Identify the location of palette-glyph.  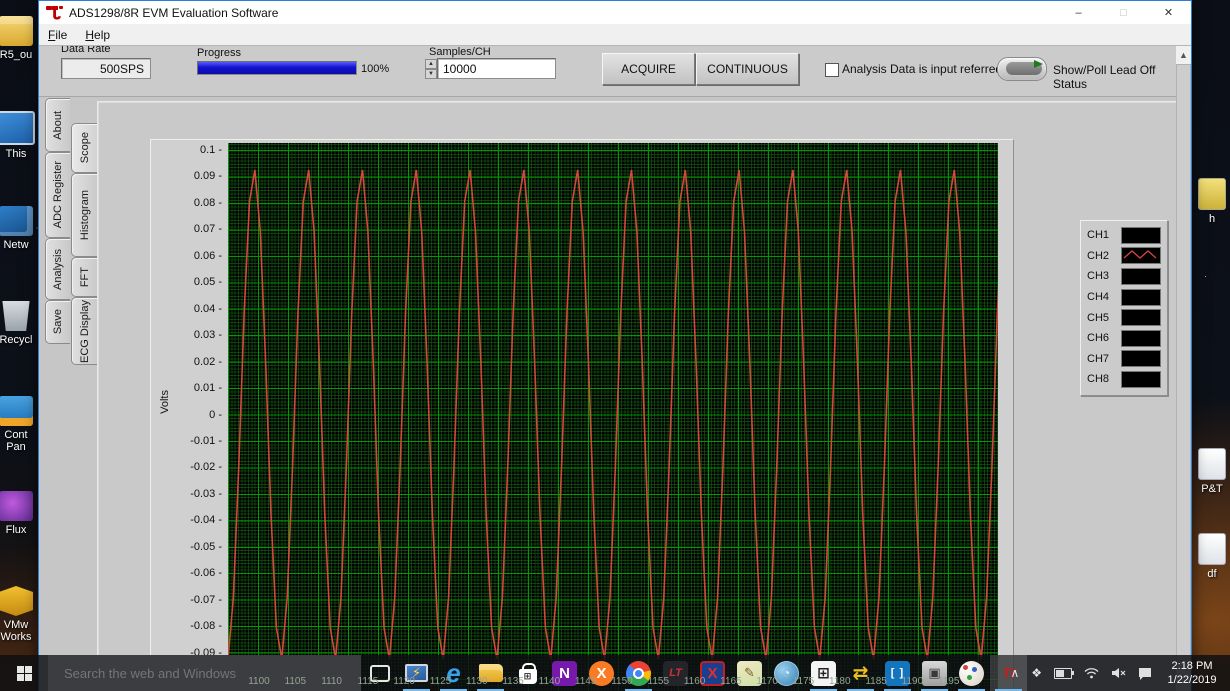
(971, 673).